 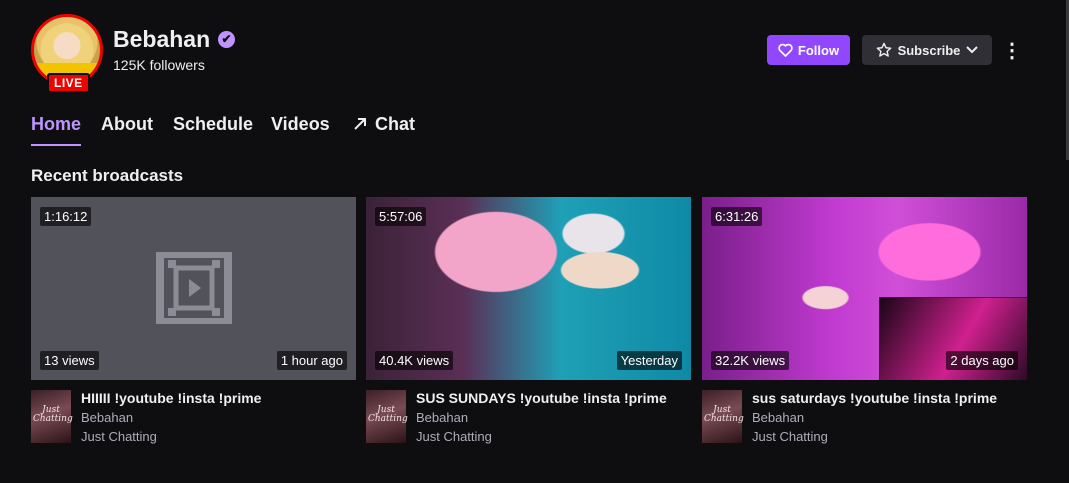 What do you see at coordinates (864, 288) in the screenshot?
I see `video-thumbnail: 6:31:26 32.2K views 2 days ago` at bounding box center [864, 288].